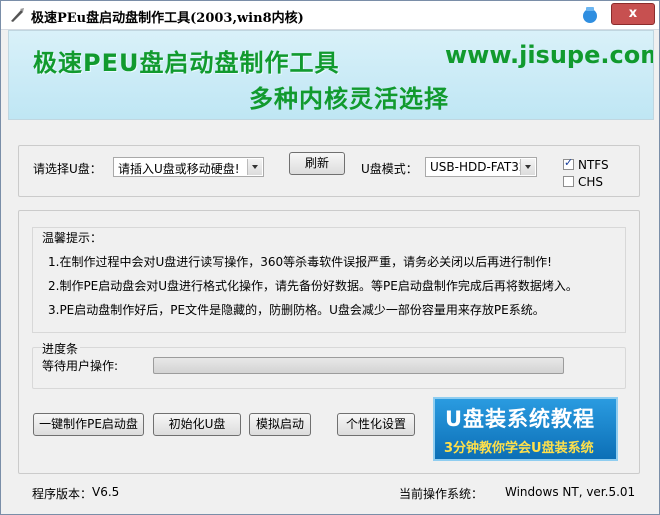 The height and width of the screenshot is (515, 660). What do you see at coordinates (67, 169) in the screenshot?
I see `drive-label: 请选择U盘：` at bounding box center [67, 169].